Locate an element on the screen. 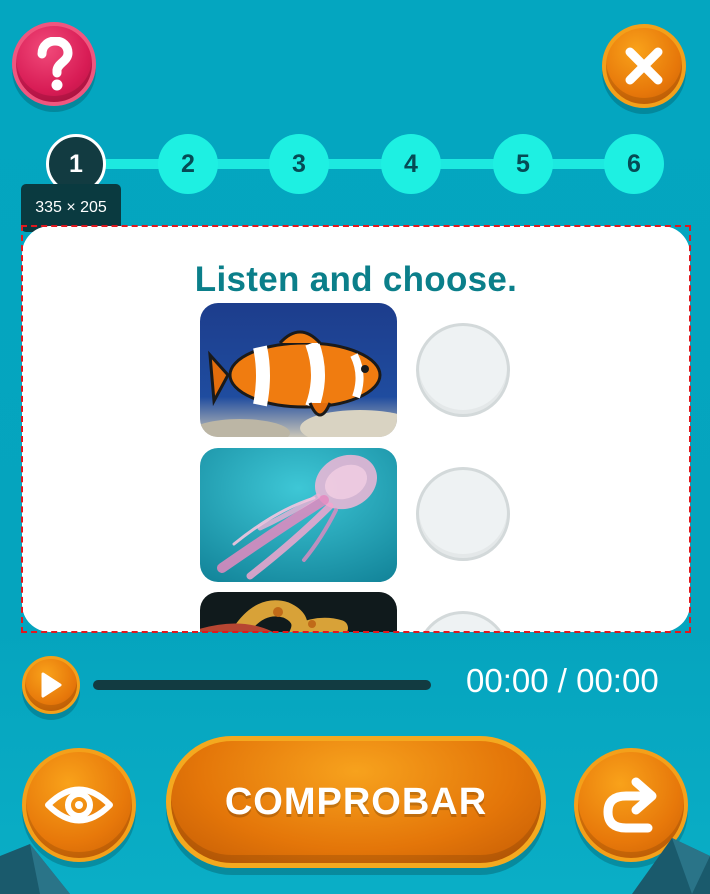  jellyfish-image is located at coordinates (298, 515).